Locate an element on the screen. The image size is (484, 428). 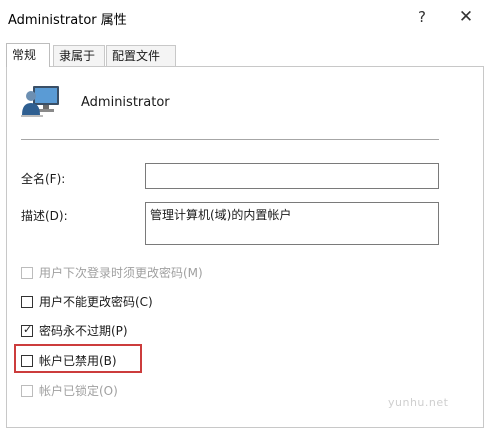
watermark: yunhu.net is located at coordinates (418, 402).